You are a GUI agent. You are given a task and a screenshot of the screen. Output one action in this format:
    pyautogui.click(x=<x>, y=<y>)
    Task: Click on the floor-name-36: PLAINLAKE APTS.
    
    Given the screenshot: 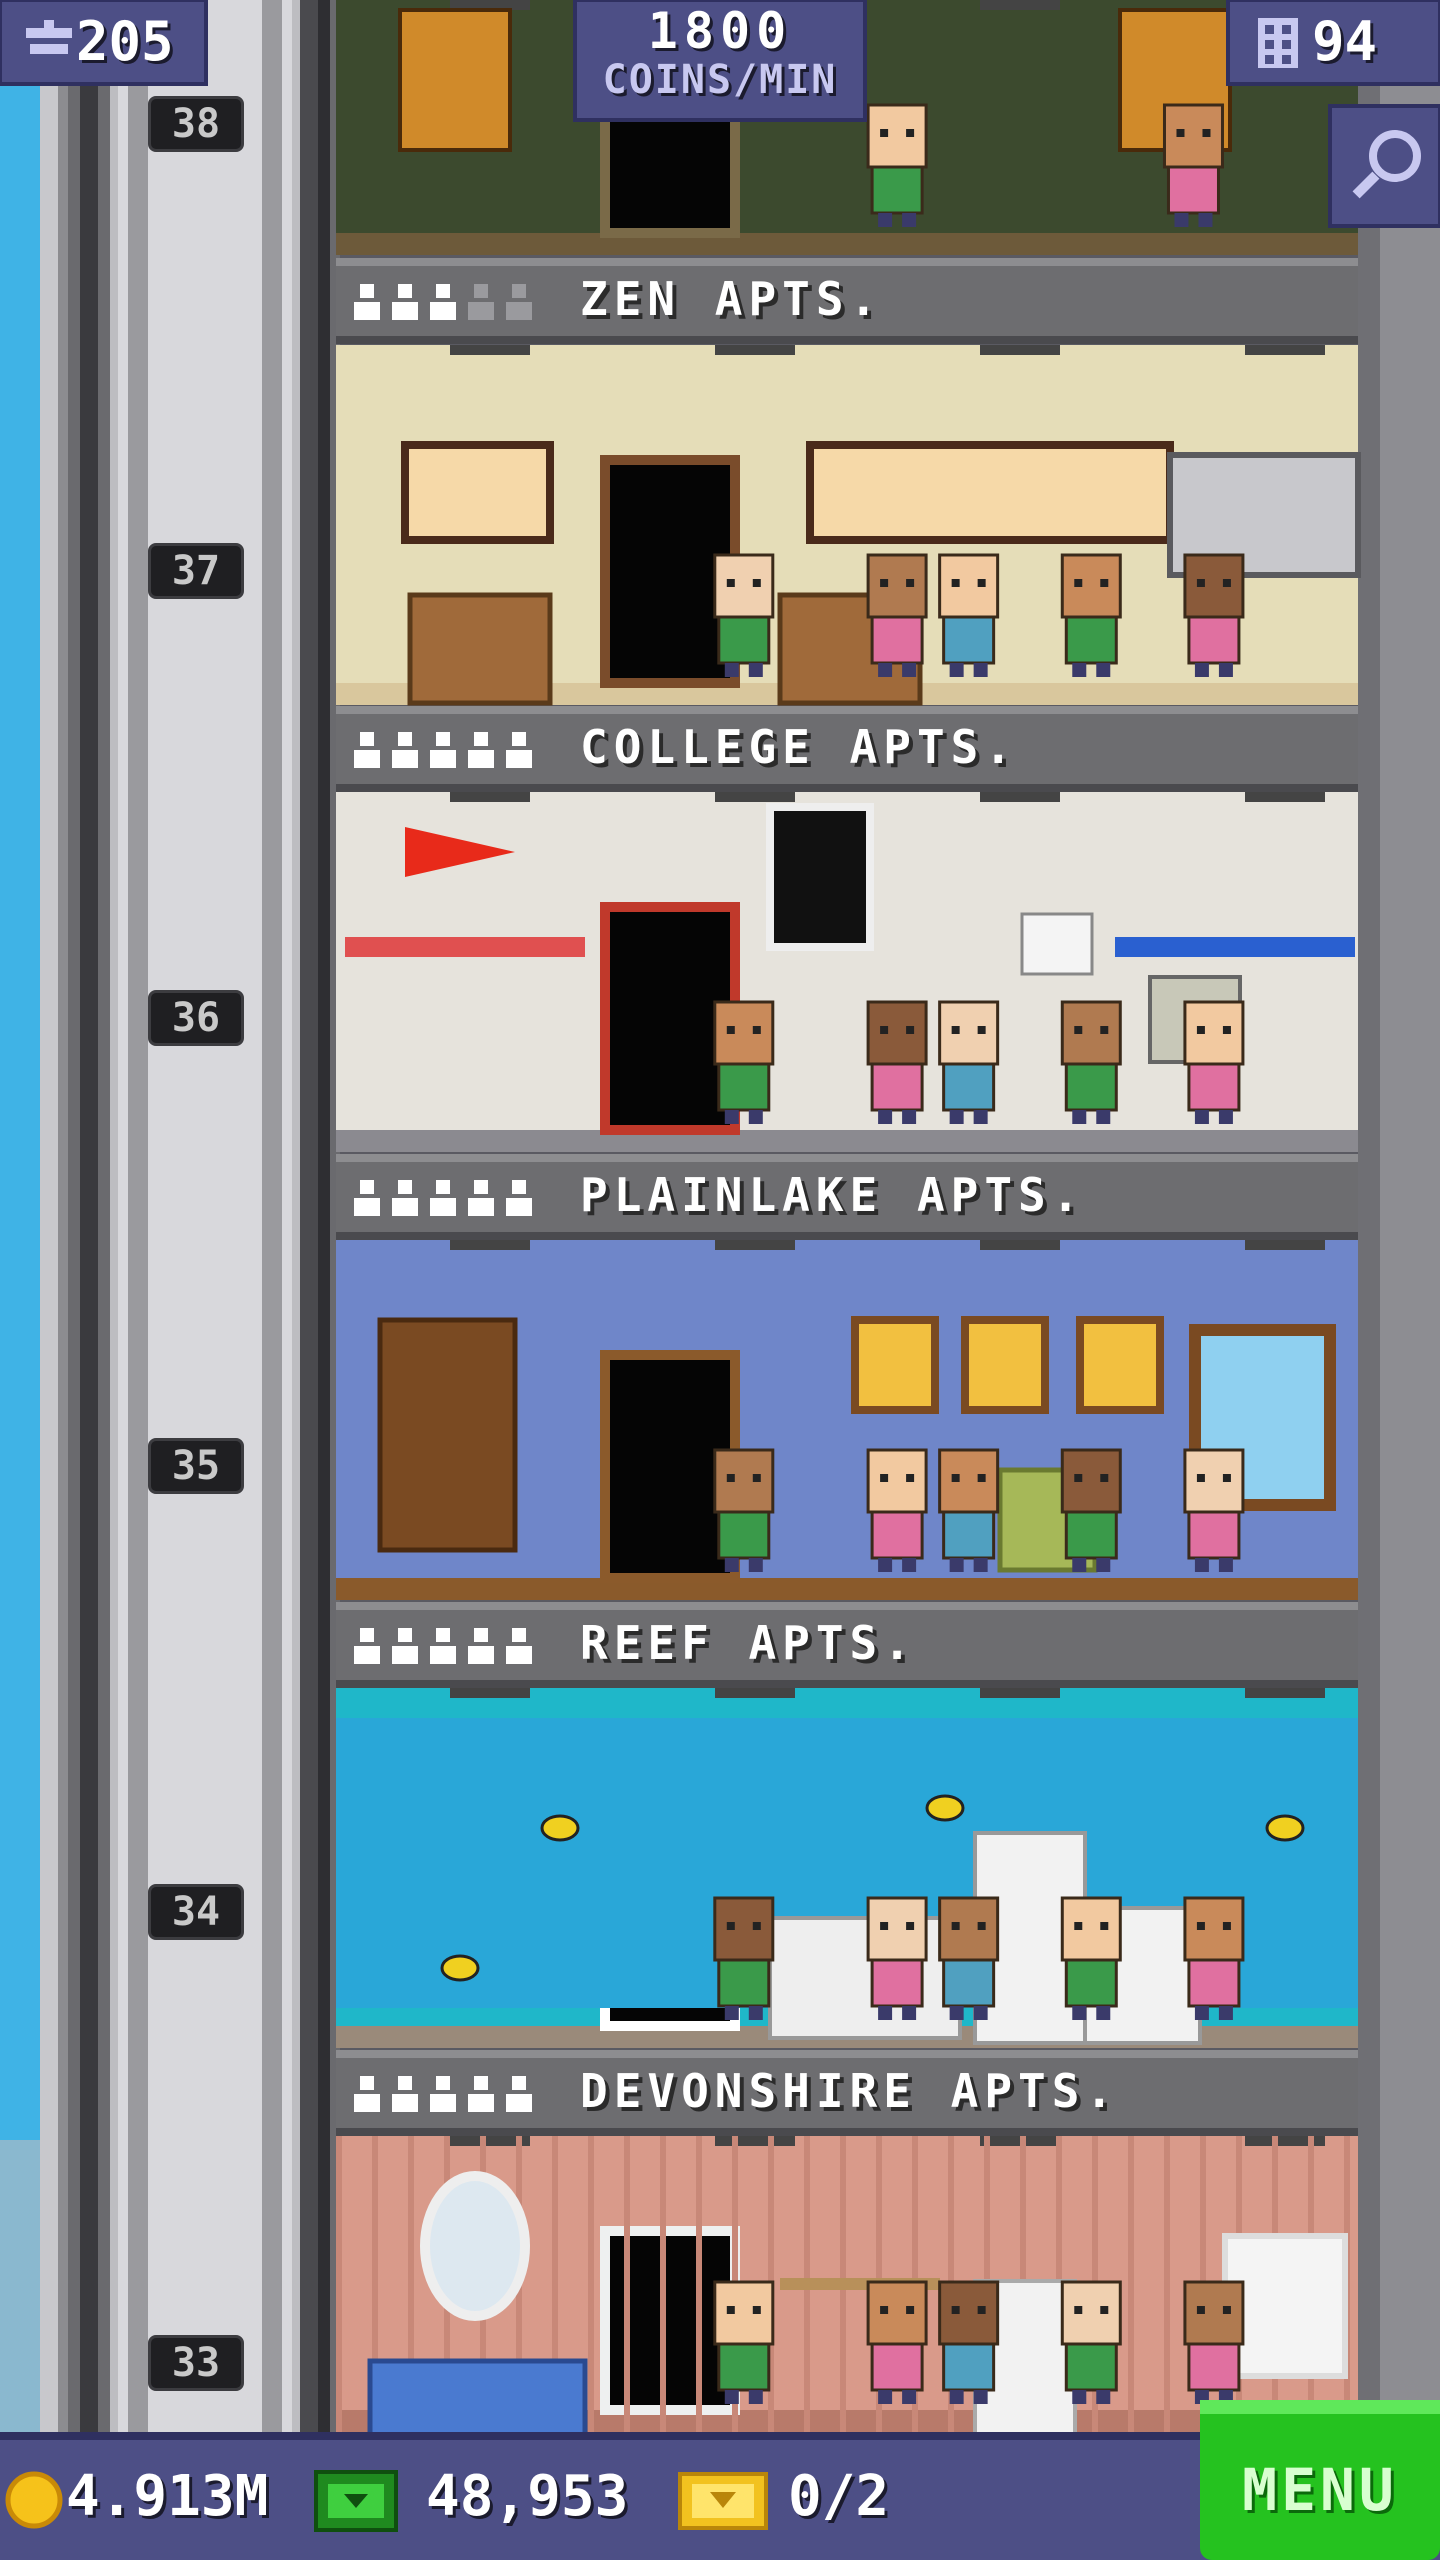 What is the action you would take?
    pyautogui.click(x=833, y=1195)
    